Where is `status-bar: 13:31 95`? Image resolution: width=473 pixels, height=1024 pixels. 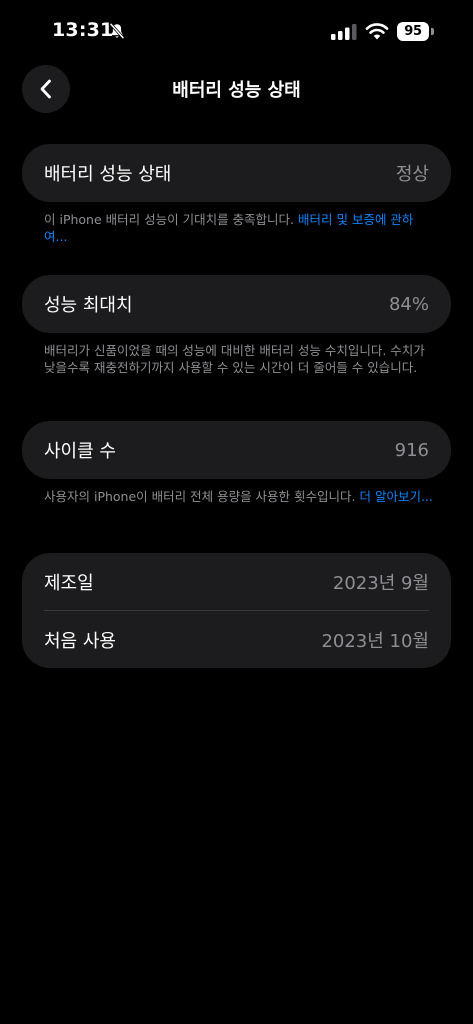 status-bar: 13:31 95 is located at coordinates (236, 30).